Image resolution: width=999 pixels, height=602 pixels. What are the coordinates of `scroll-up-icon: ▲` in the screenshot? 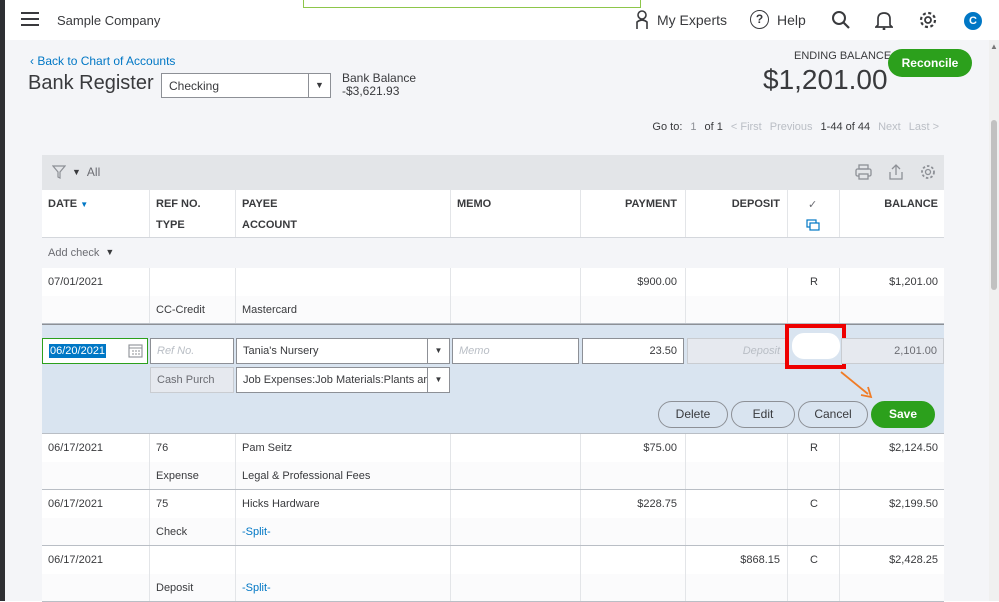 It's located at (994, 46).